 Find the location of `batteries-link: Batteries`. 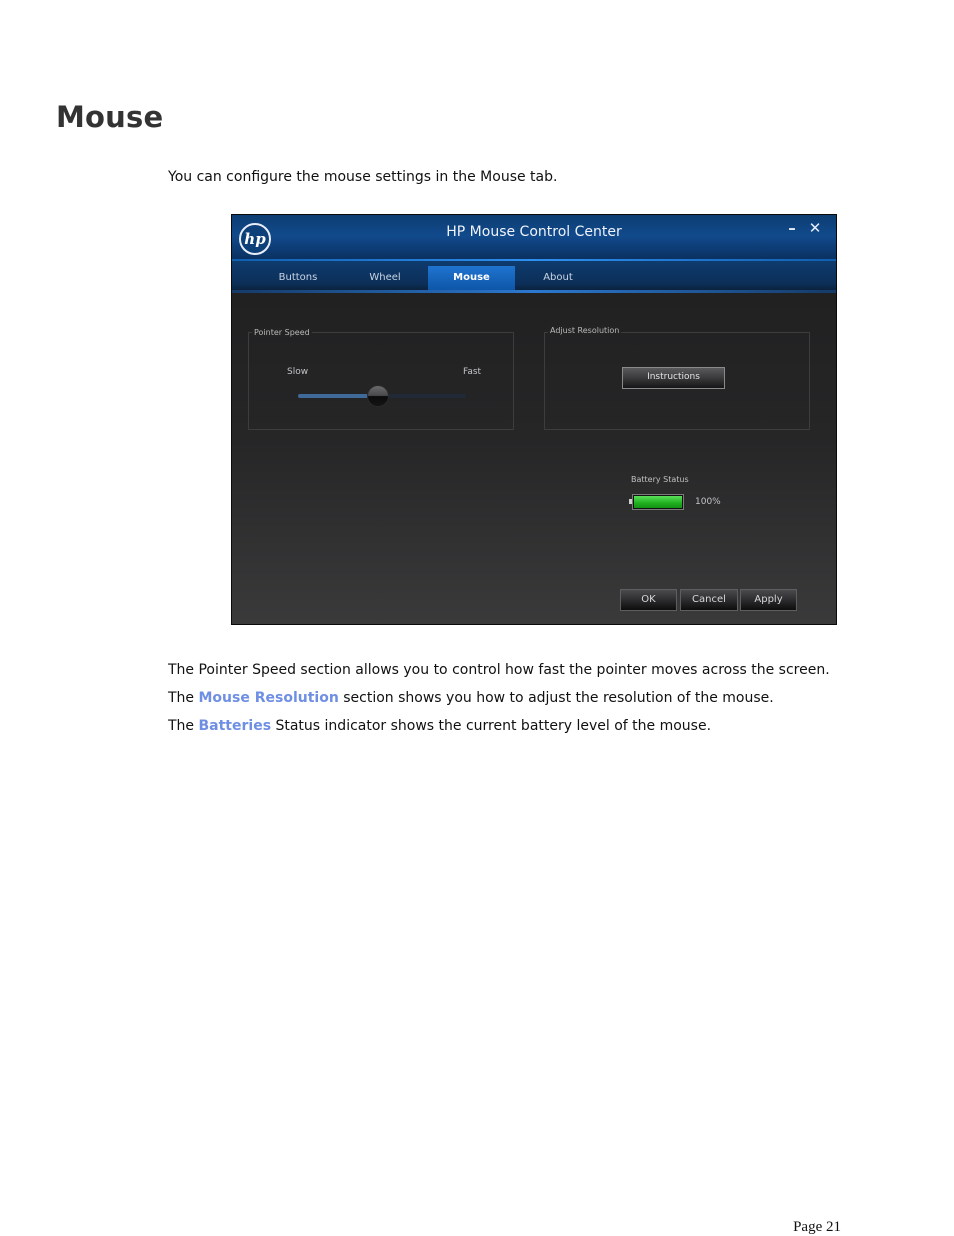

batteries-link: Batteries is located at coordinates (235, 726).